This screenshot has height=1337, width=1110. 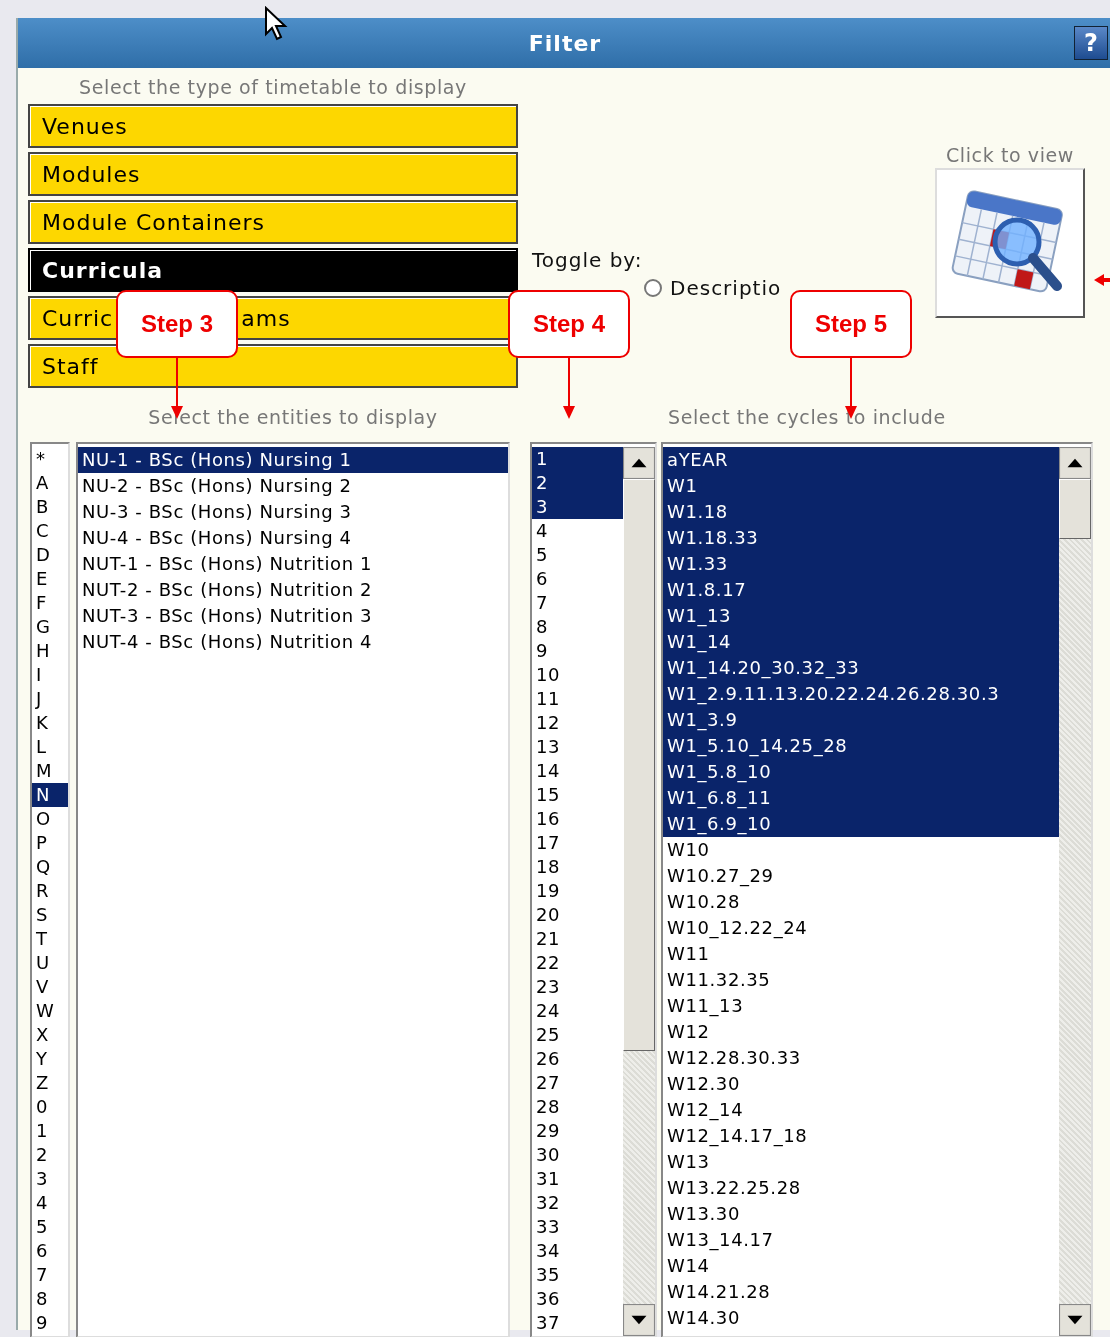 I want to click on letter-item: Y, so click(x=50, y=1059).